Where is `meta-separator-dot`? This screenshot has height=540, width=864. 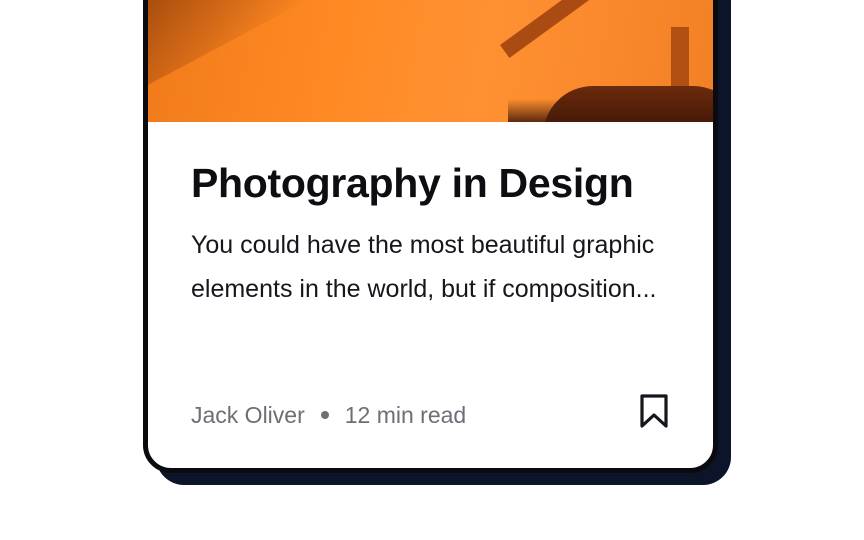
meta-separator-dot is located at coordinates (324, 415).